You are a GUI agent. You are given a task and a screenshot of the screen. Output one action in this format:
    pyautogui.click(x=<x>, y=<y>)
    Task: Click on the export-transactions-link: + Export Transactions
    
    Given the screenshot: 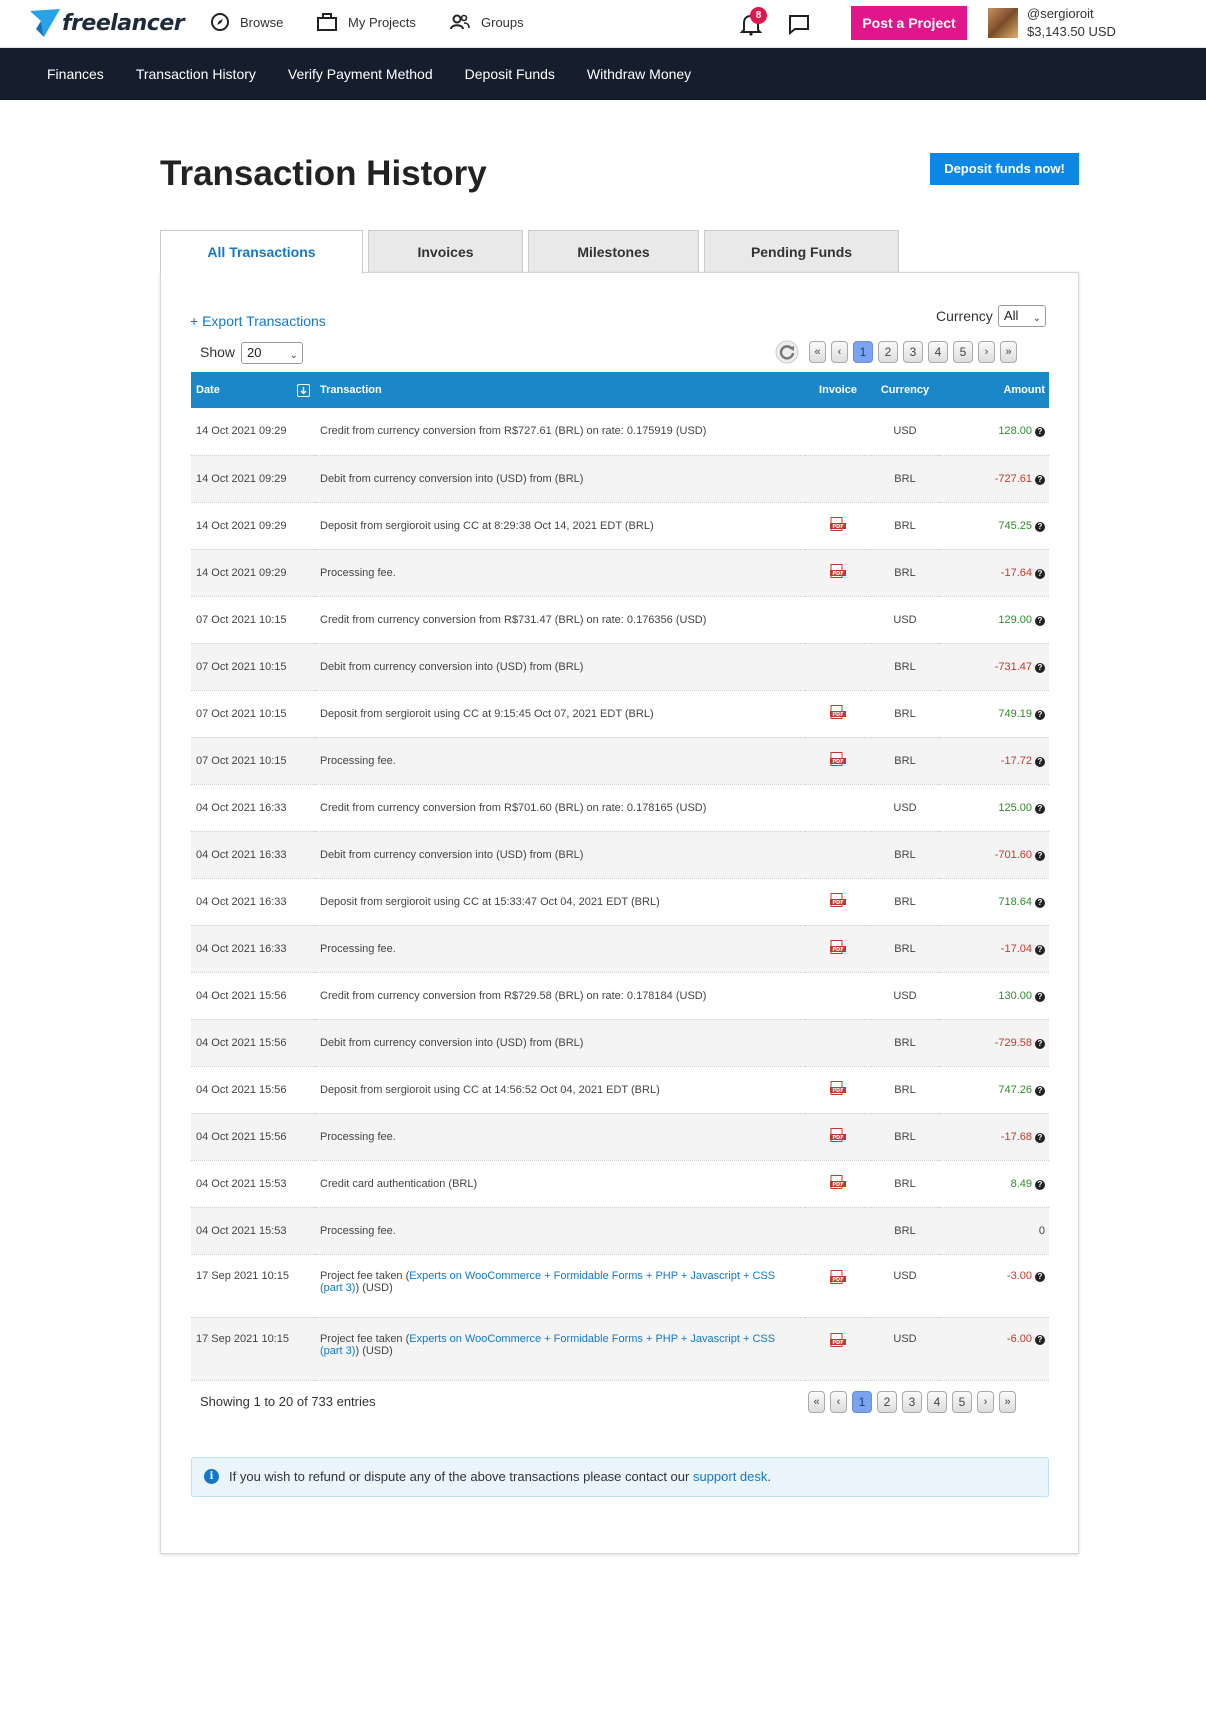 What is the action you would take?
    pyautogui.click(x=258, y=321)
    